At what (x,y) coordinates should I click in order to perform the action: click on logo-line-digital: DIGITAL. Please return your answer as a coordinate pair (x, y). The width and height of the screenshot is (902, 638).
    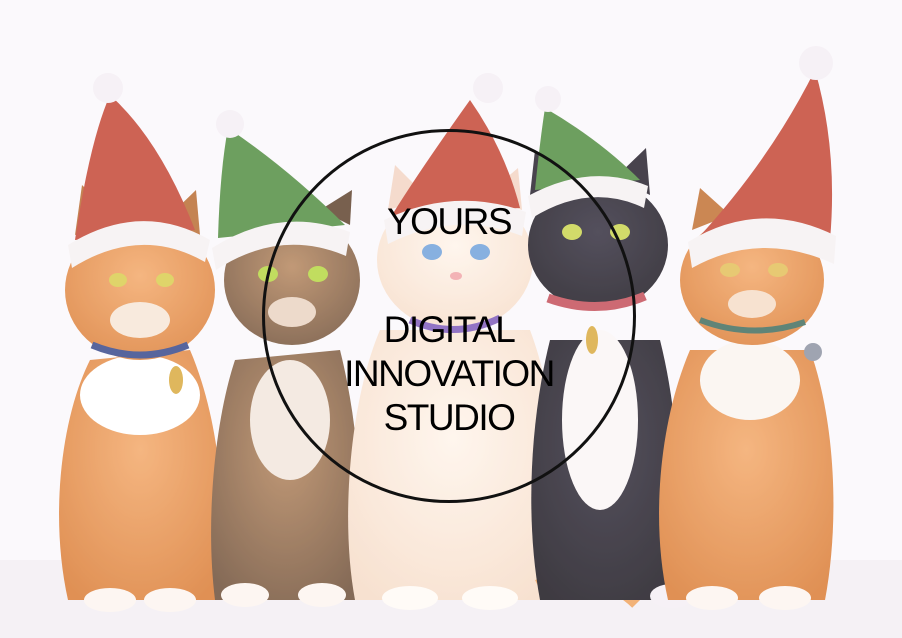
    Looking at the image, I should click on (449, 329).